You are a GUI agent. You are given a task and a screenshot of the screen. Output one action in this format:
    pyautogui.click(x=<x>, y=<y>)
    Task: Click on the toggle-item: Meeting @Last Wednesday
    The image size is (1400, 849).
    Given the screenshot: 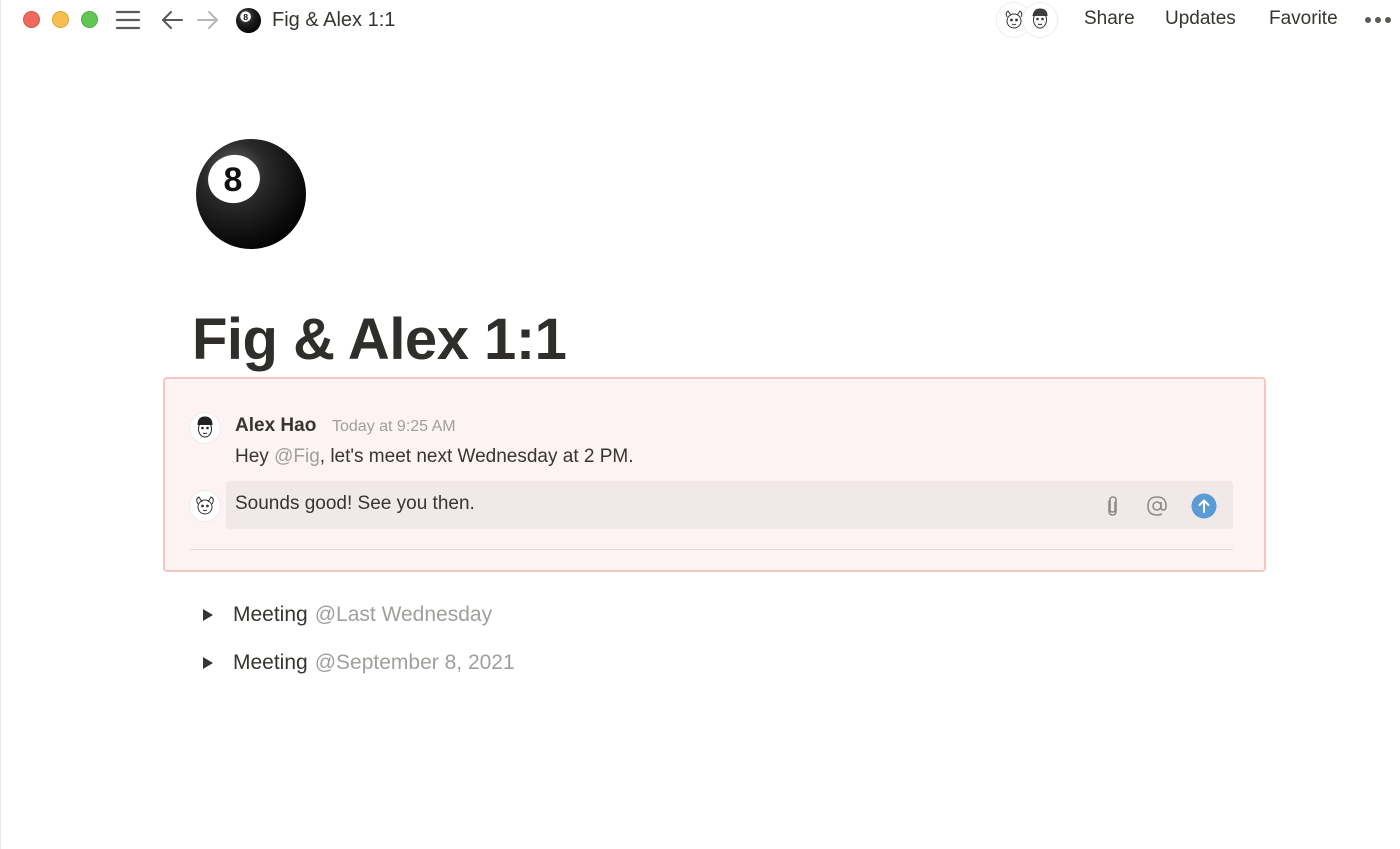 What is the action you would take?
    pyautogui.click(x=345, y=615)
    